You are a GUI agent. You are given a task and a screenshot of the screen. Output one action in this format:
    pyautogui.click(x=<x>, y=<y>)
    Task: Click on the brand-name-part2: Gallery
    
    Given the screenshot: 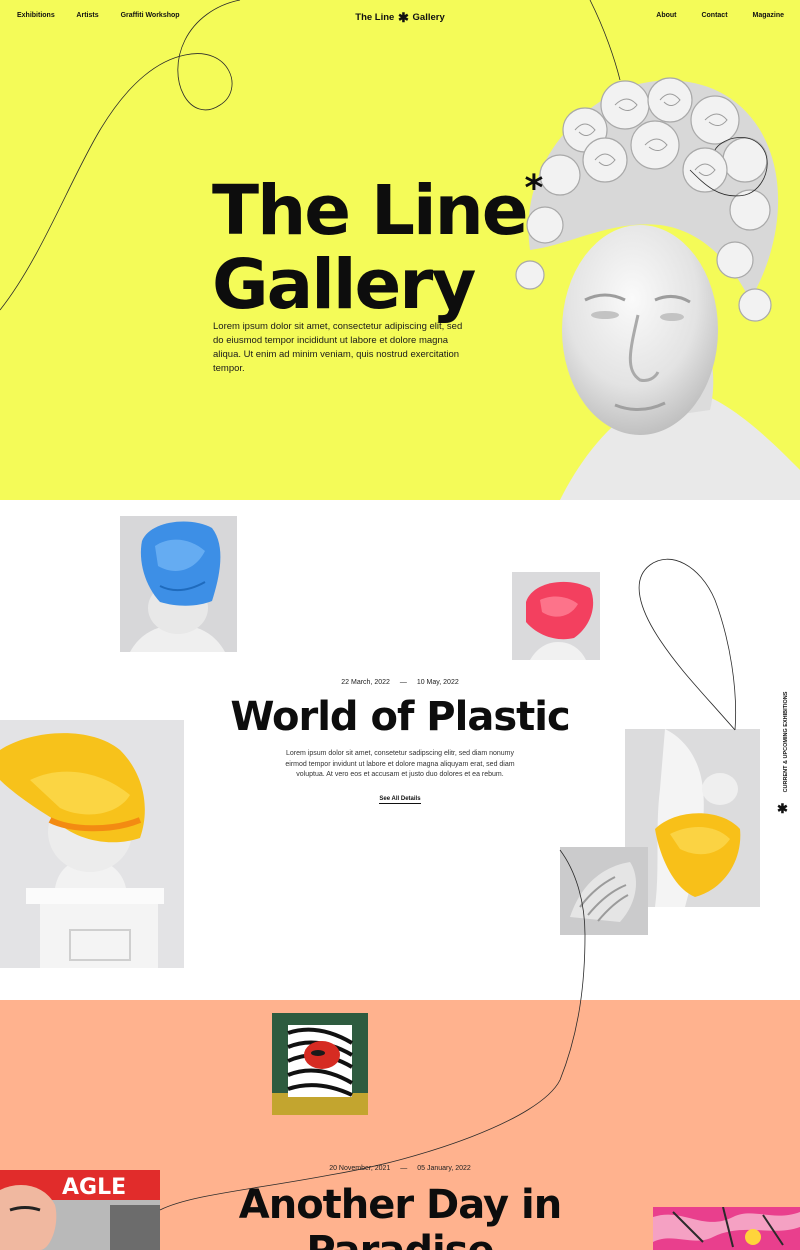 What is the action you would take?
    pyautogui.click(x=428, y=17)
    